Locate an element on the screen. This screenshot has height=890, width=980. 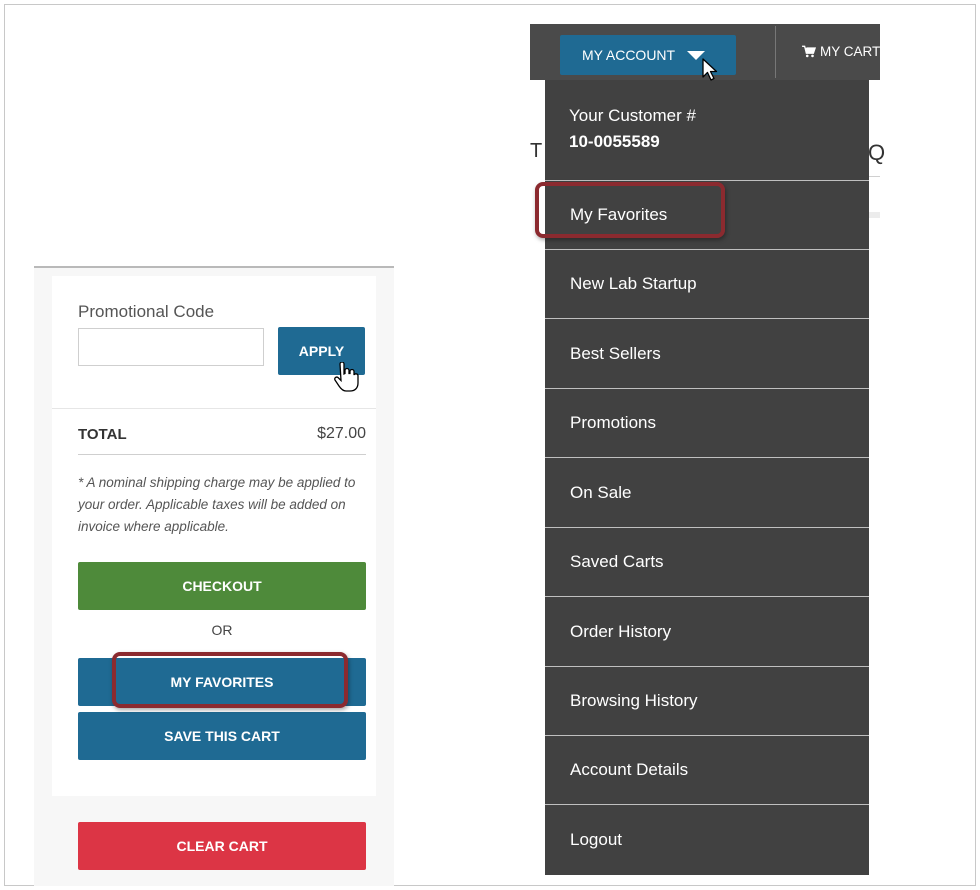
background-divider is located at coordinates (874, 176).